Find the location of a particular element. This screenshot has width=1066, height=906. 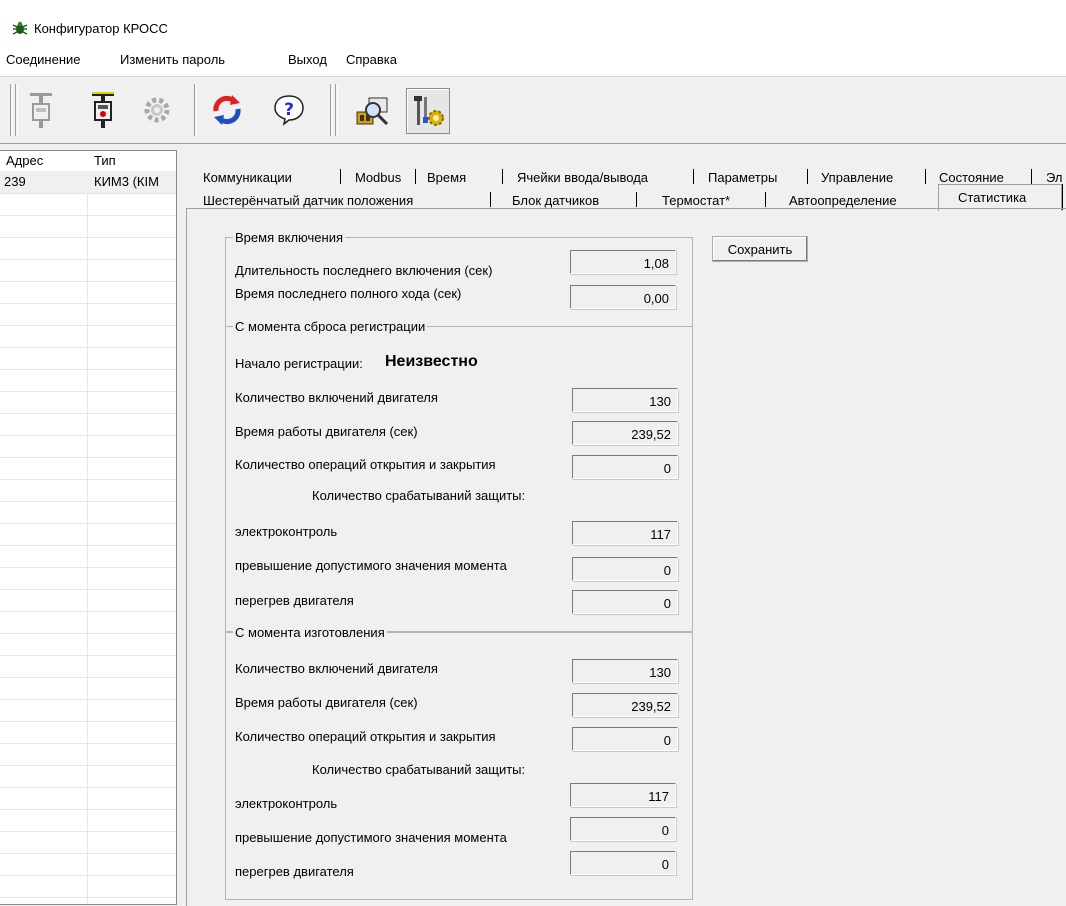

search-devices-button is located at coordinates (373, 110).